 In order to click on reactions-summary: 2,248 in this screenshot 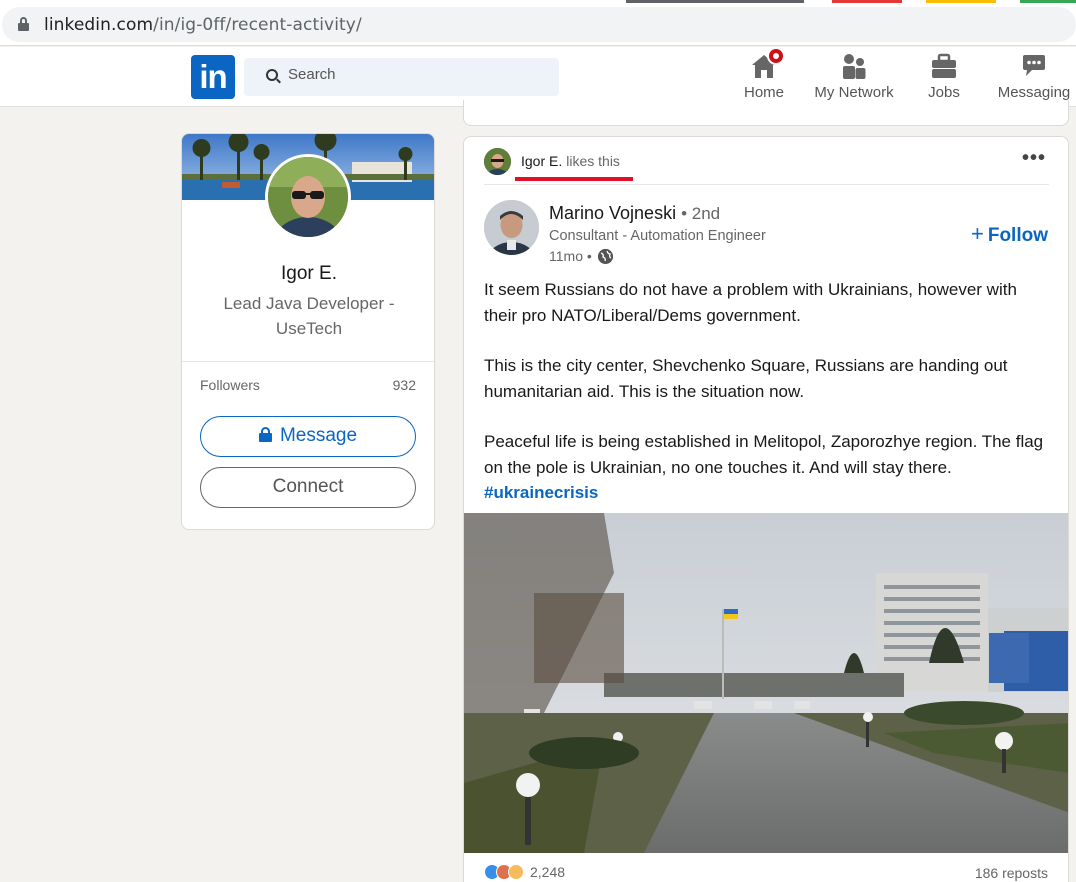, I will do `click(524, 872)`.